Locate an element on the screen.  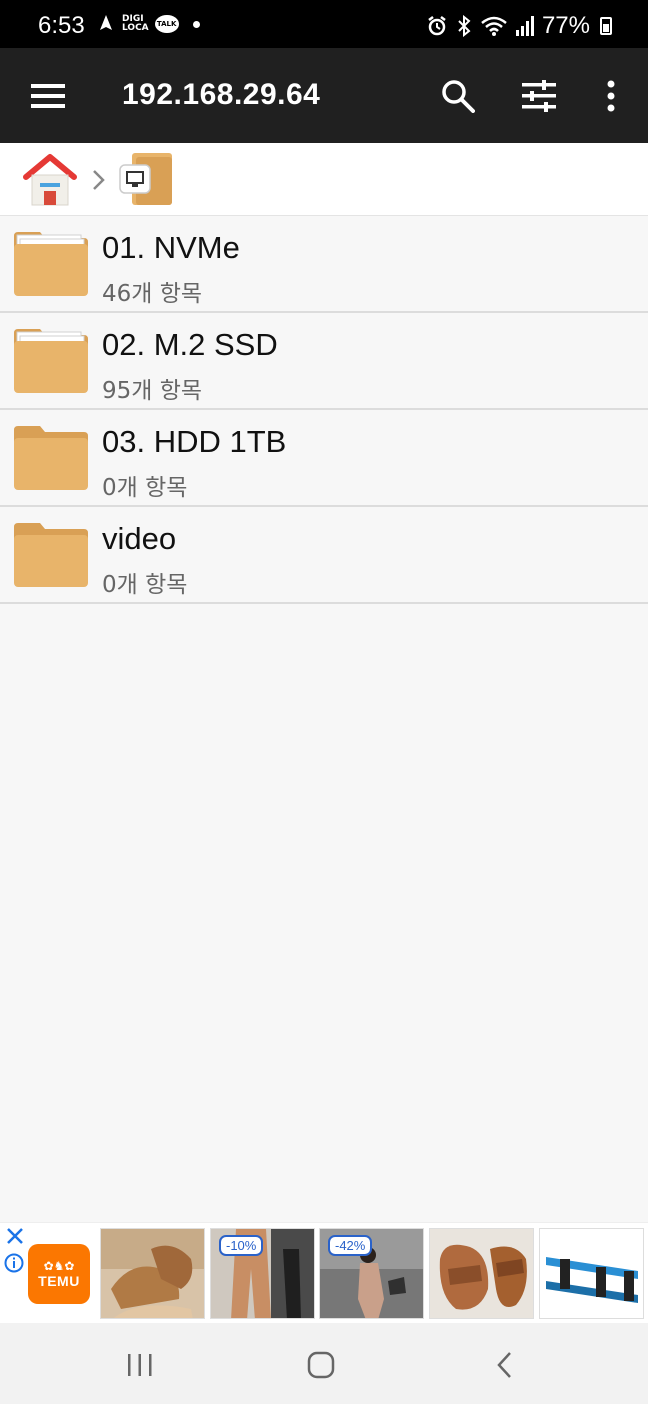
chevron-right-icon is located at coordinates (99, 180).